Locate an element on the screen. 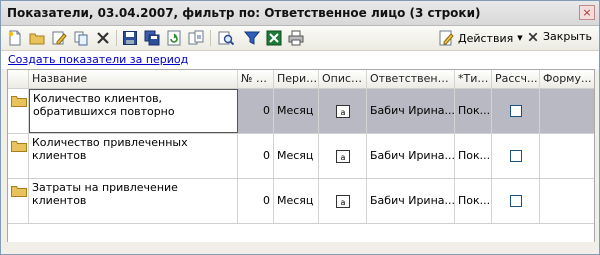 This screenshot has height=255, width=600. actions-menu-button: Действия ▼ is located at coordinates (480, 38).